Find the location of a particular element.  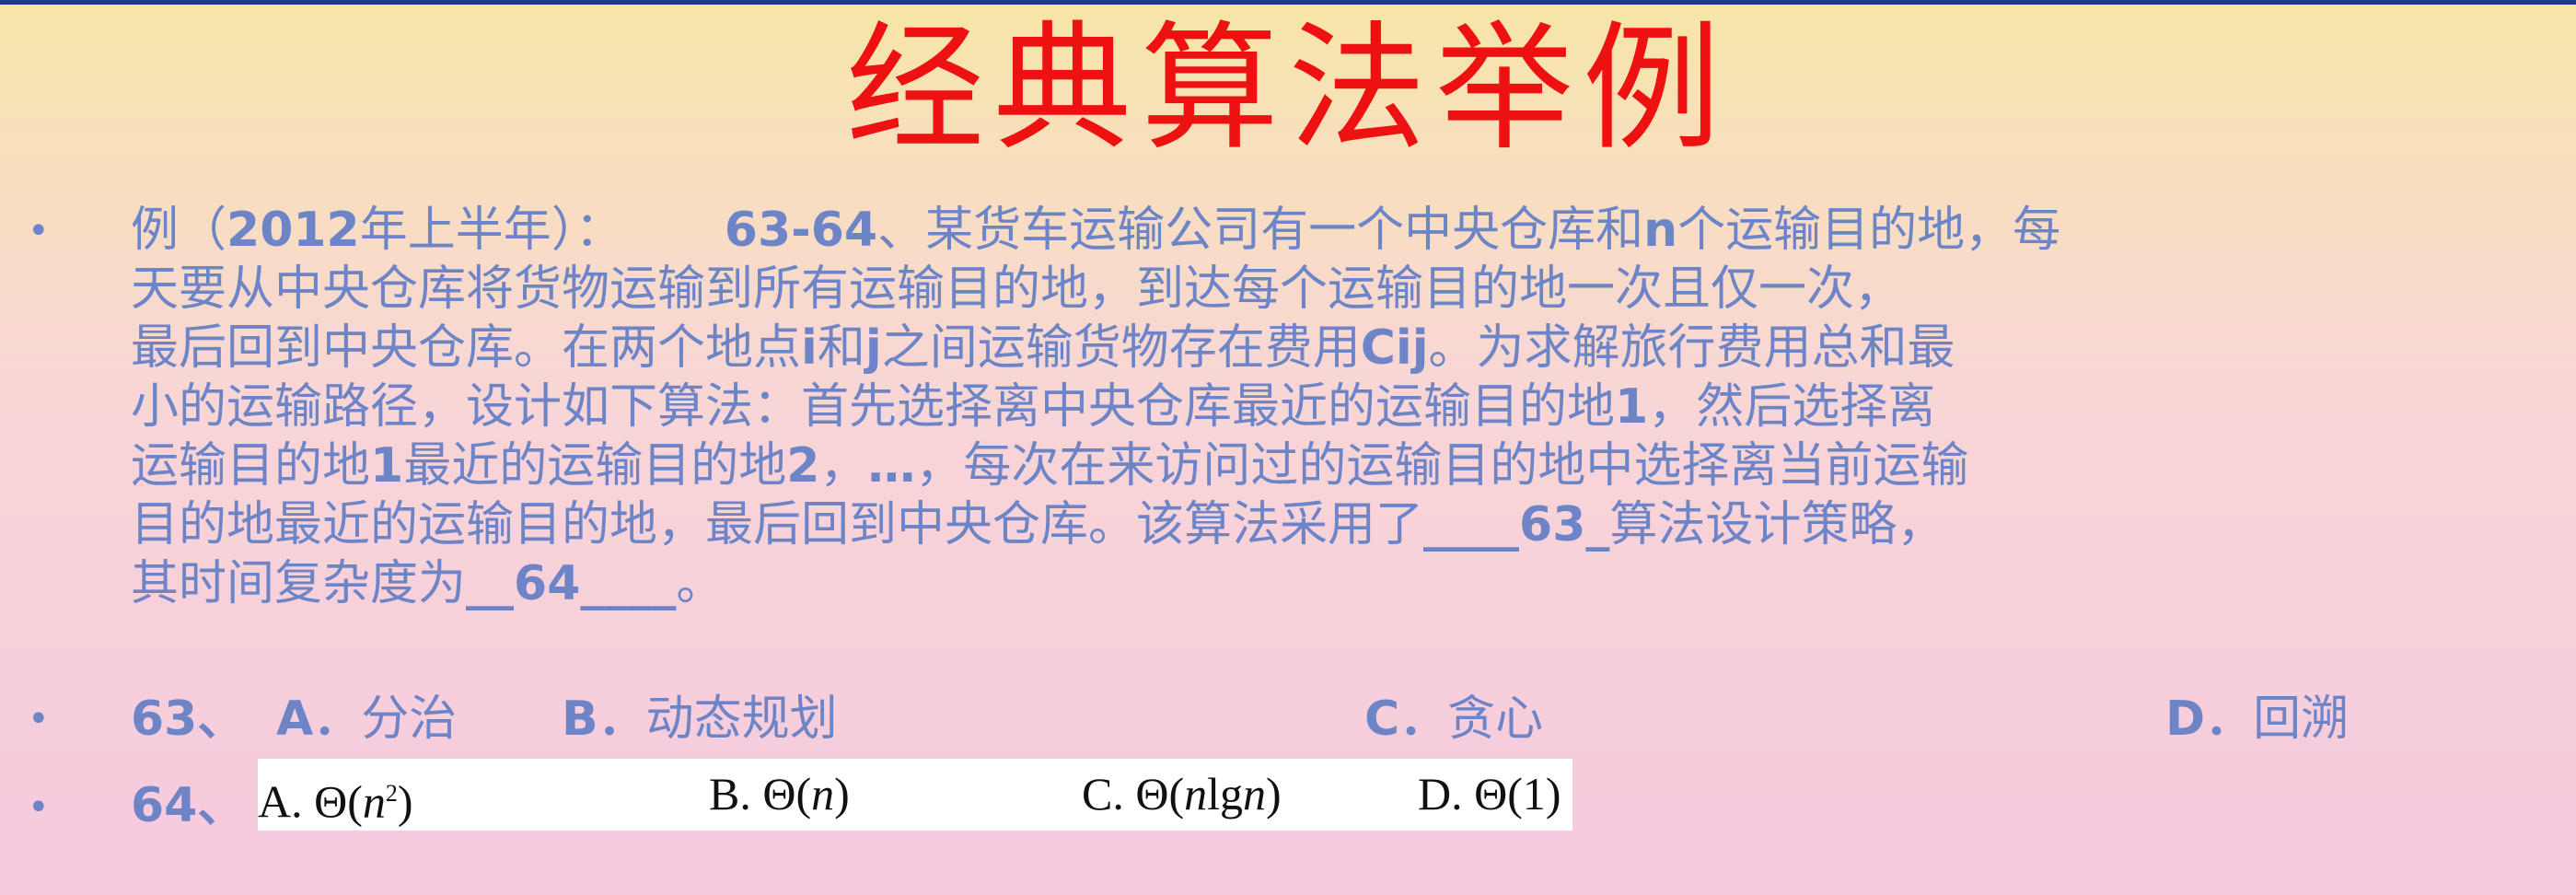

q64-label: 64、 is located at coordinates (188, 805).